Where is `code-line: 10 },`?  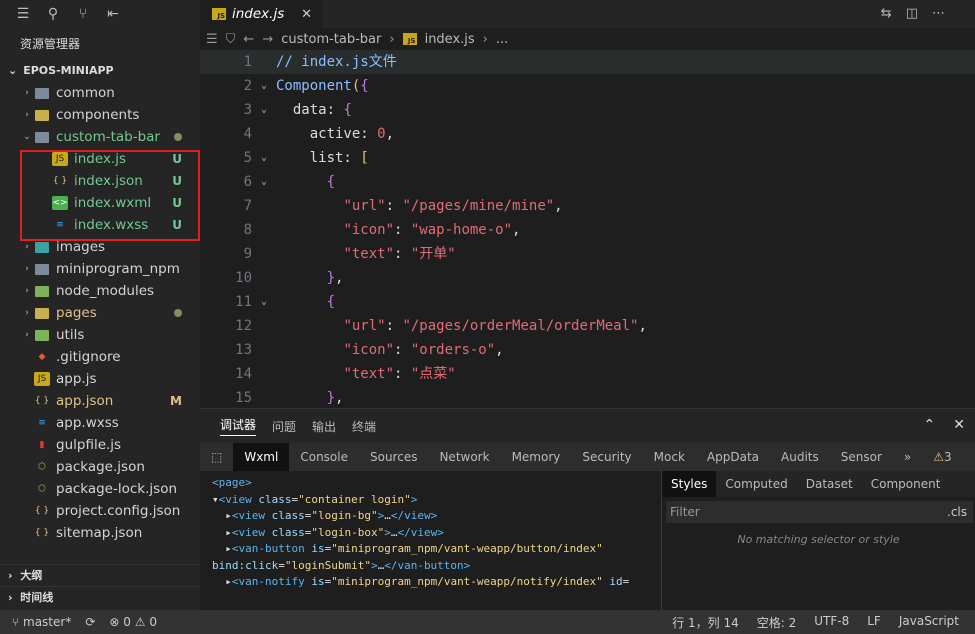 code-line: 10 }, is located at coordinates (587, 278).